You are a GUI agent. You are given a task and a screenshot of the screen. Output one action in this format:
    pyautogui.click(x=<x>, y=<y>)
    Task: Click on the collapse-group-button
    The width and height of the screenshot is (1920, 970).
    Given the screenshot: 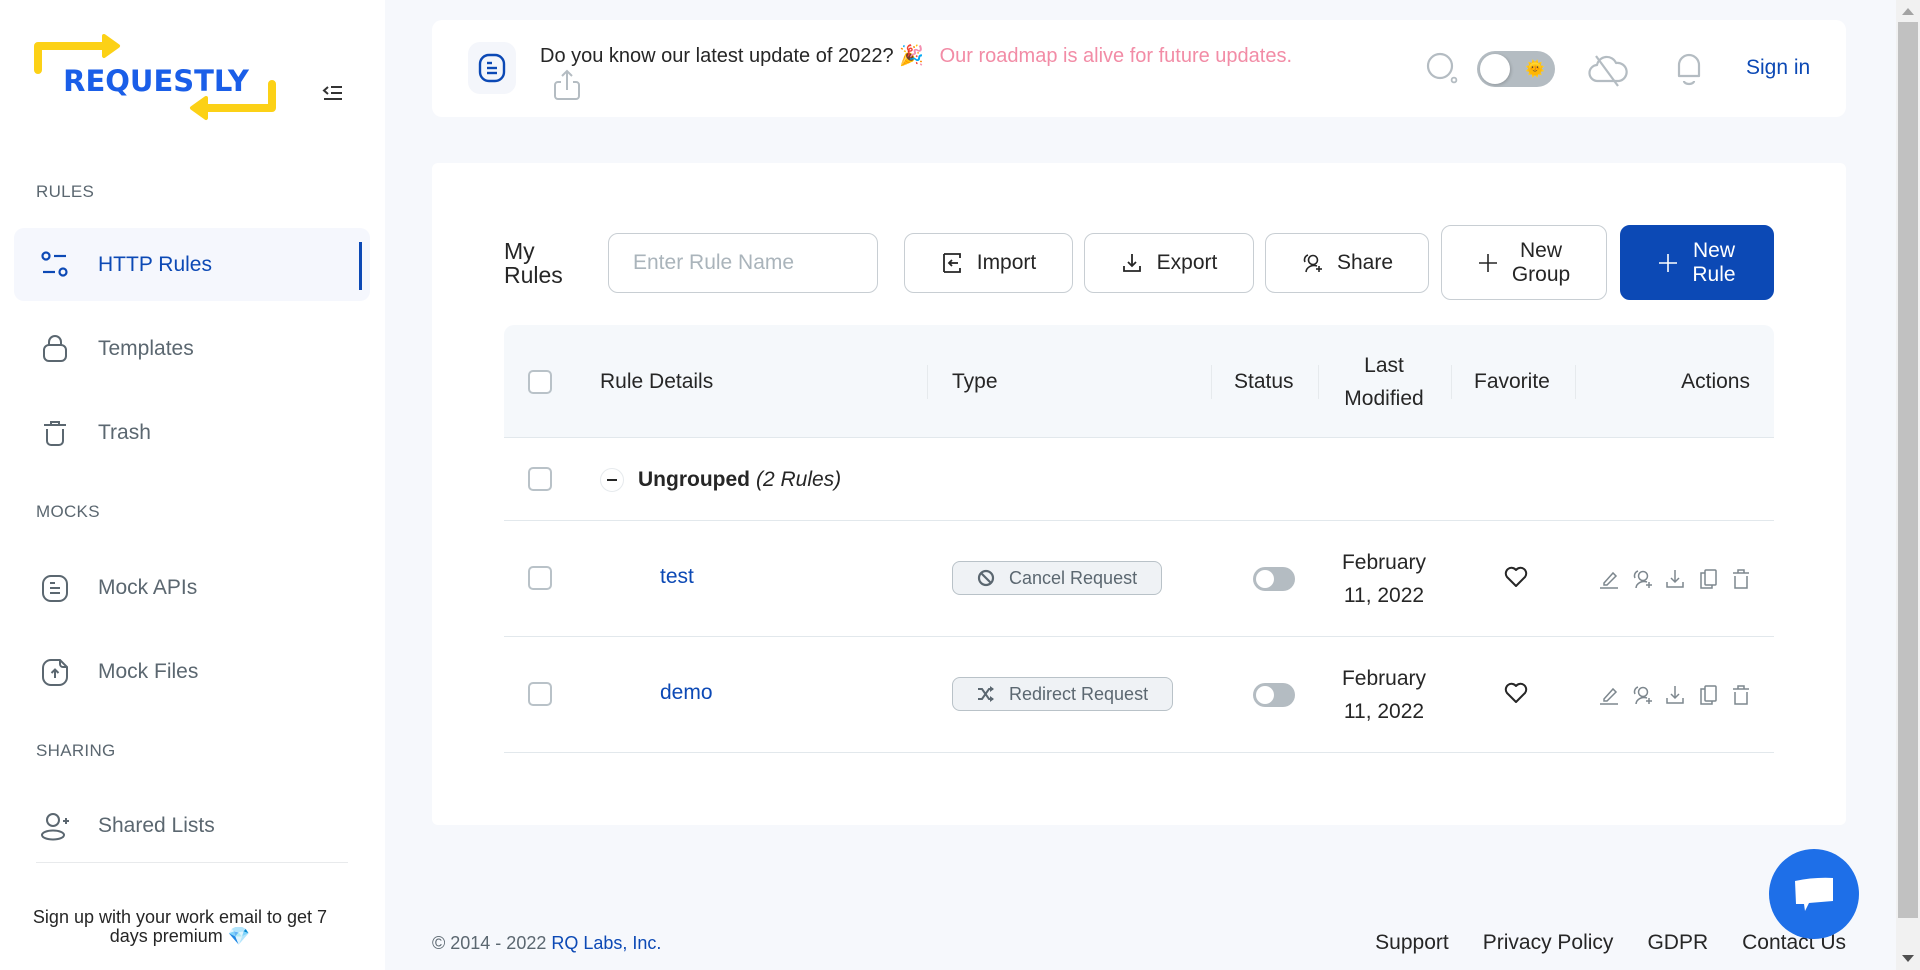 What is the action you would take?
    pyautogui.click(x=612, y=480)
    